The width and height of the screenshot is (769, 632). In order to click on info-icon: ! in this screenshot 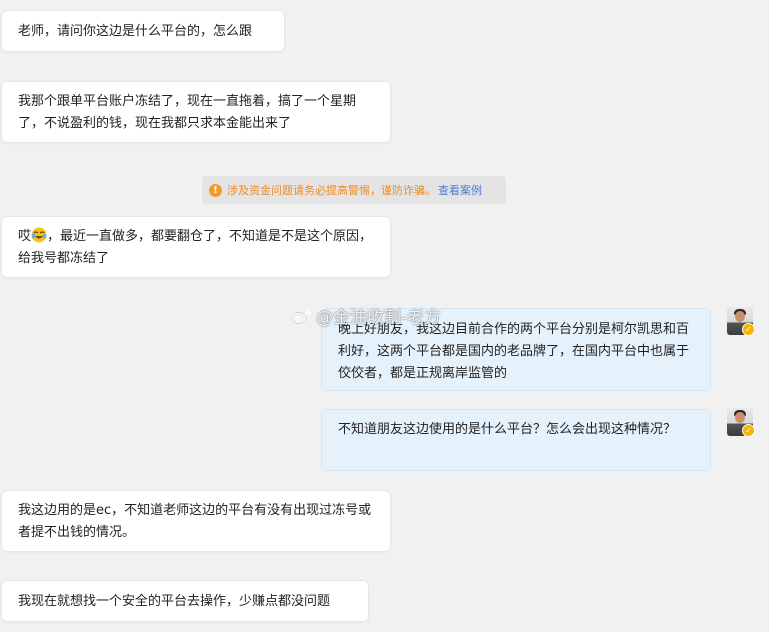, I will do `click(215, 190)`.